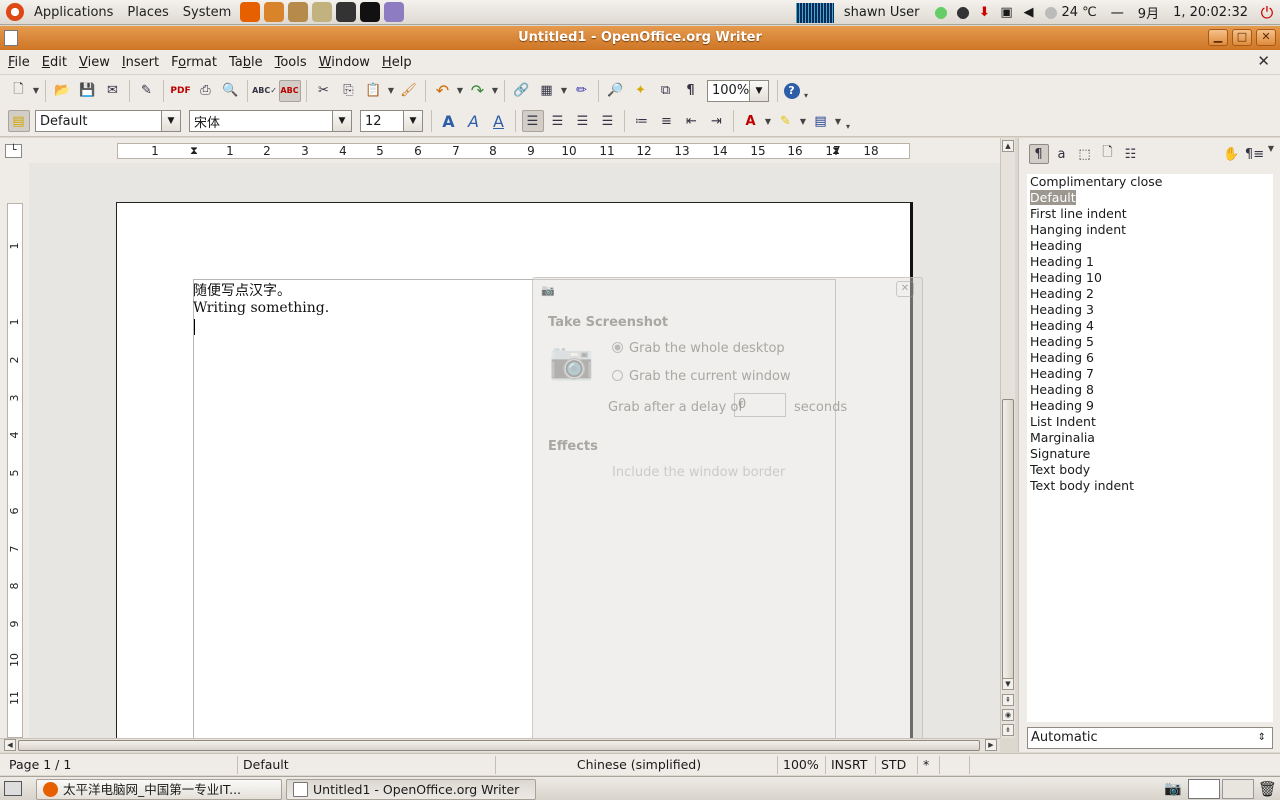 The height and width of the screenshot is (800, 1280). I want to click on styles-formatting-icon: ▤, so click(18, 121).